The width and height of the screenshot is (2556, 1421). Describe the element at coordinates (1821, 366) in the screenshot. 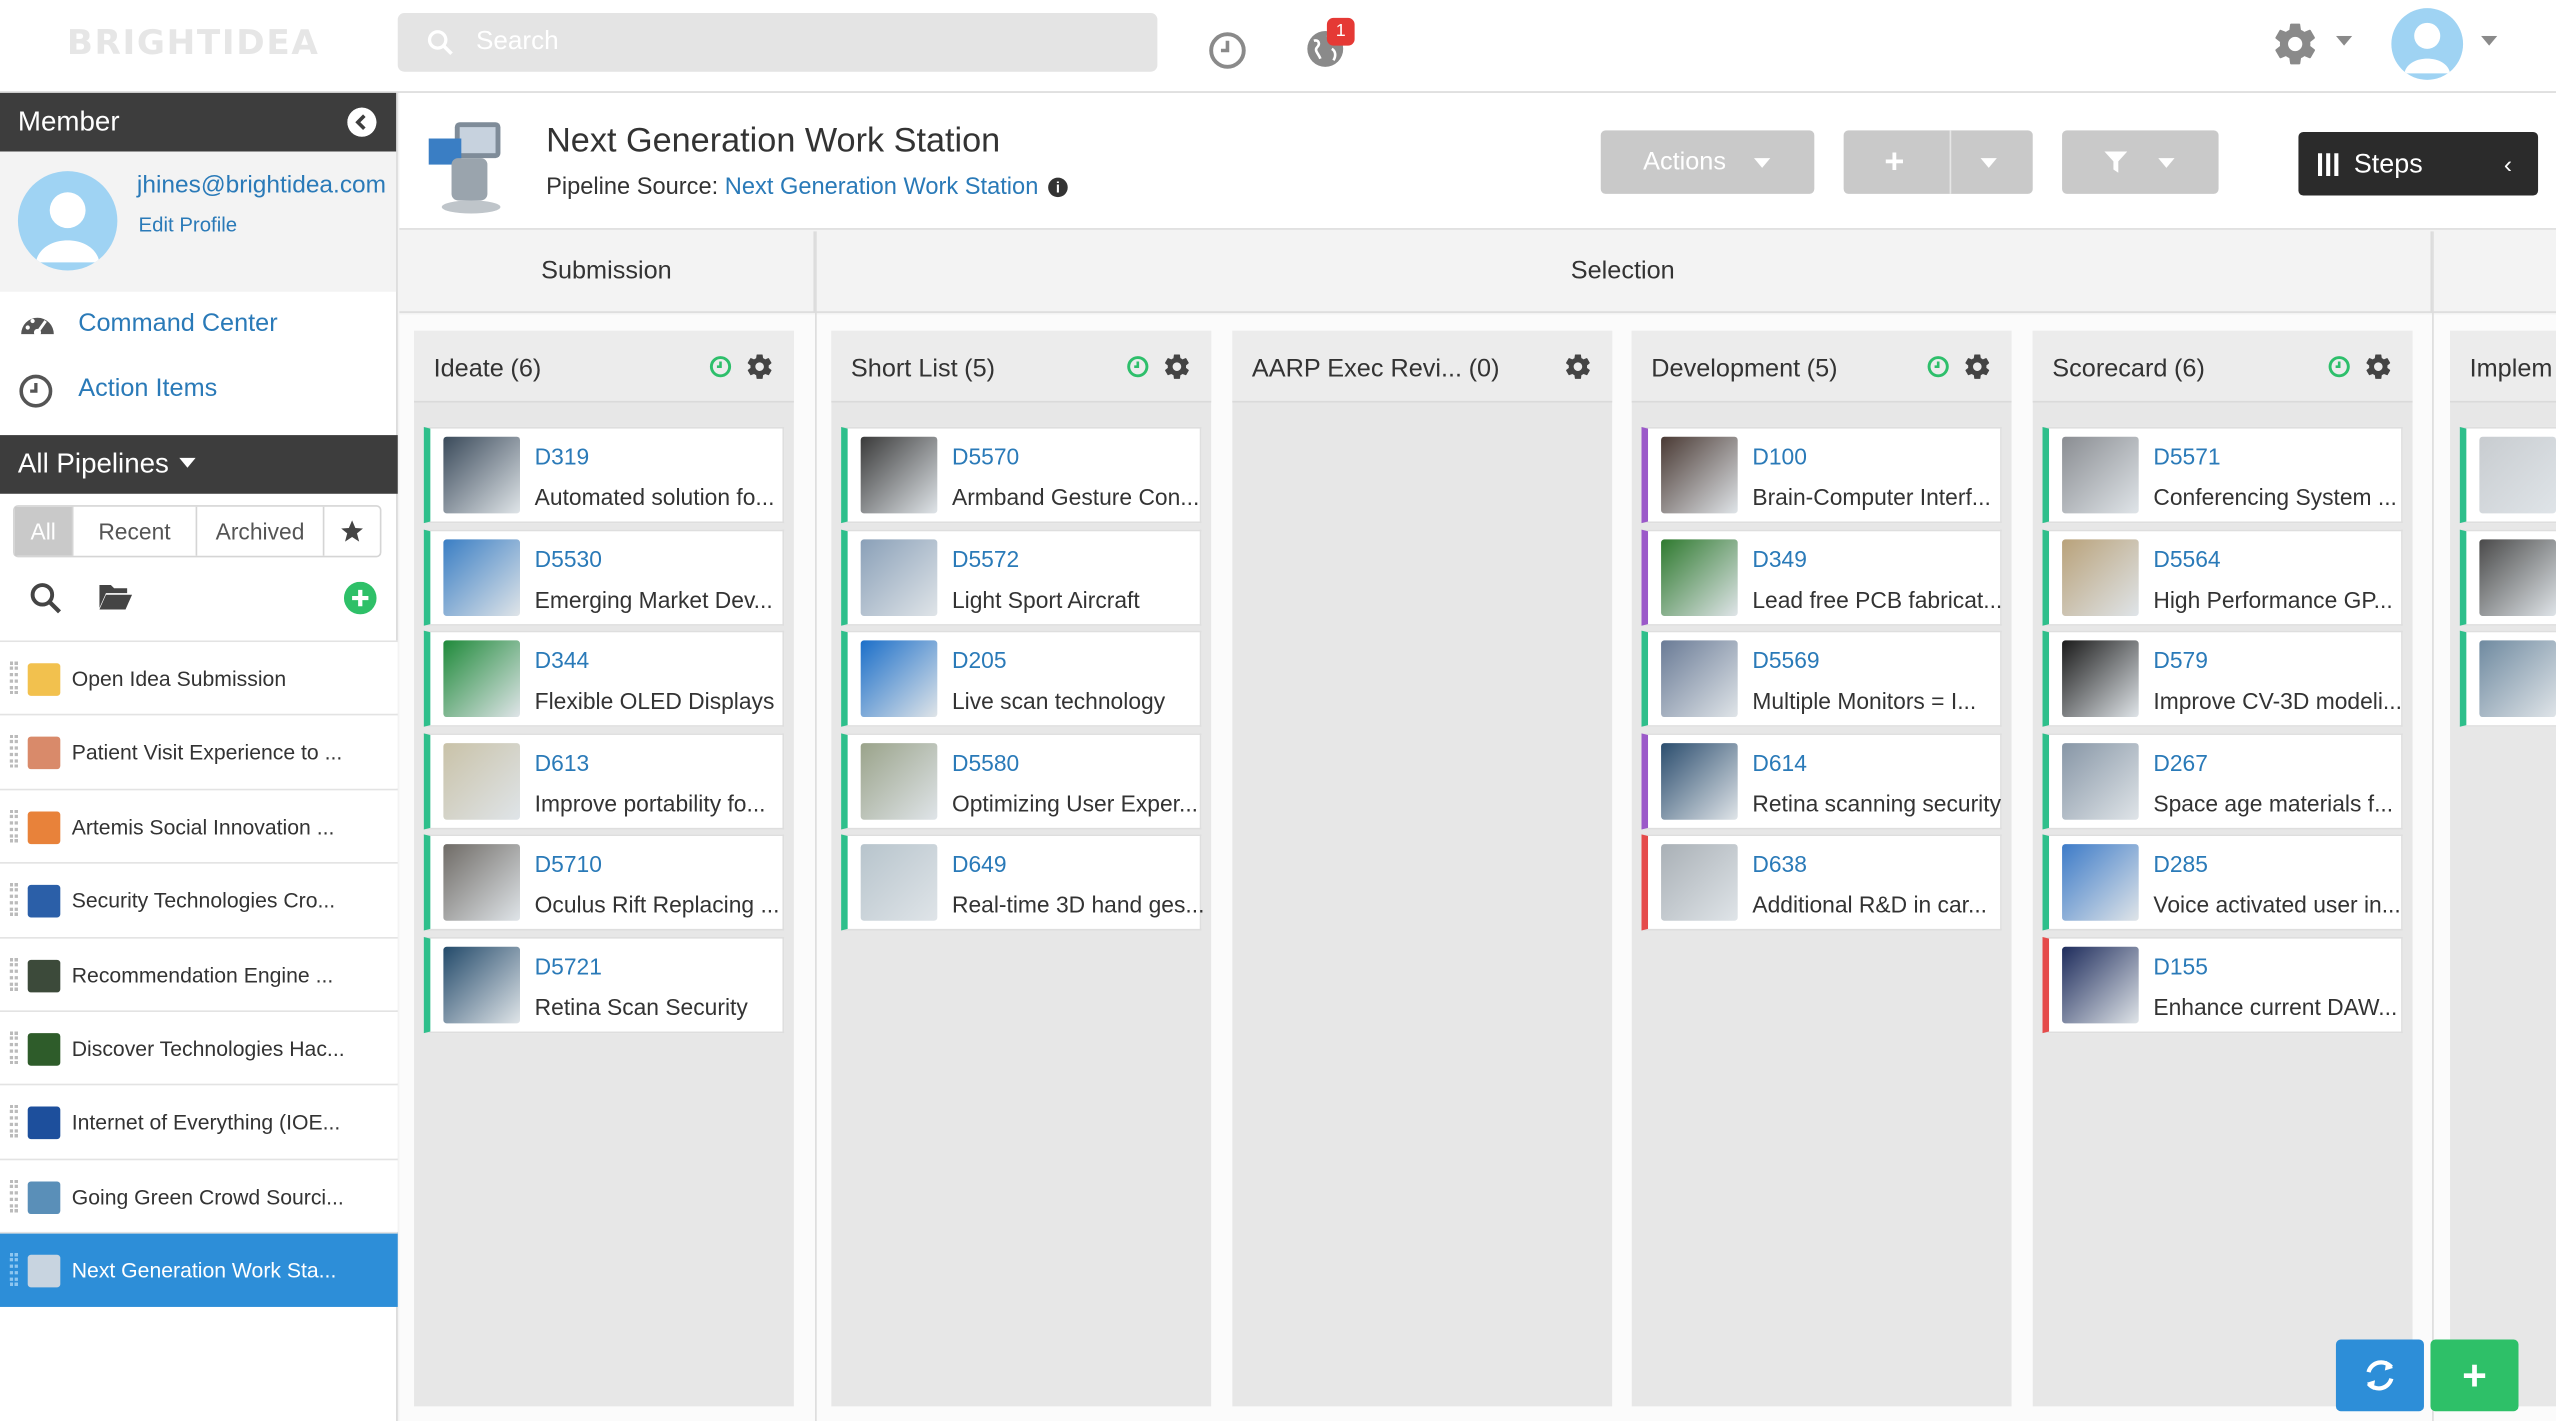

I see `stage-column-header: Development (5)` at that location.